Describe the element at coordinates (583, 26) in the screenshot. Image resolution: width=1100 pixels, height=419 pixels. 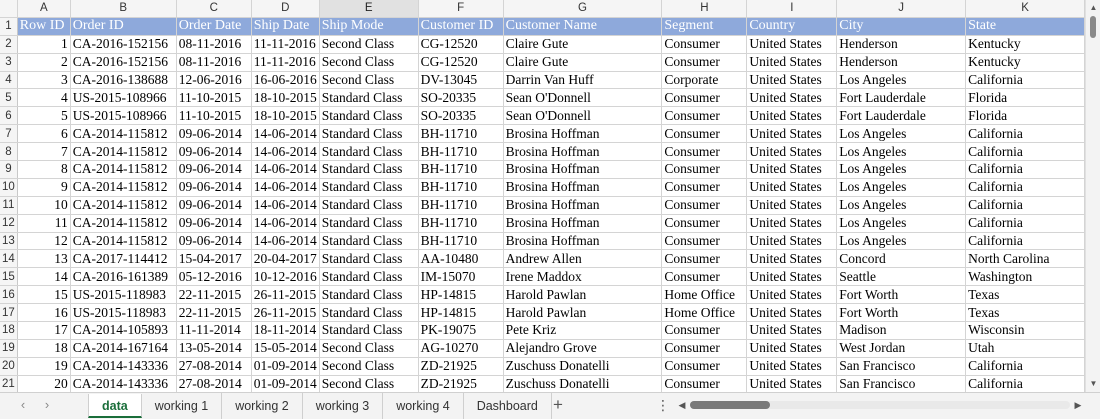
I see `header-cell: Customer Name` at that location.